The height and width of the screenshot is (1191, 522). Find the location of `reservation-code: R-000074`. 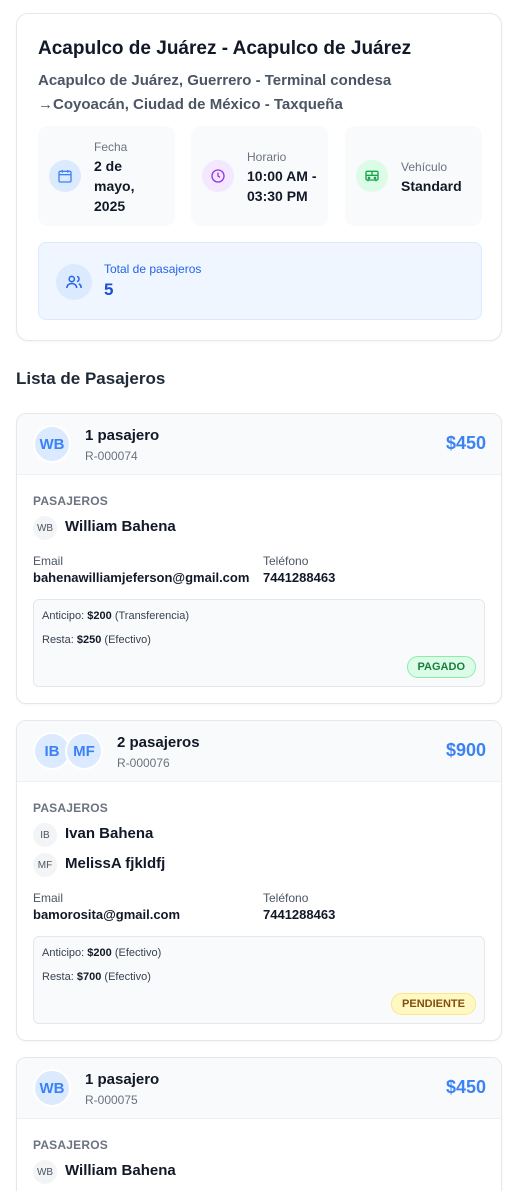

reservation-code: R-000074 is located at coordinates (111, 456).